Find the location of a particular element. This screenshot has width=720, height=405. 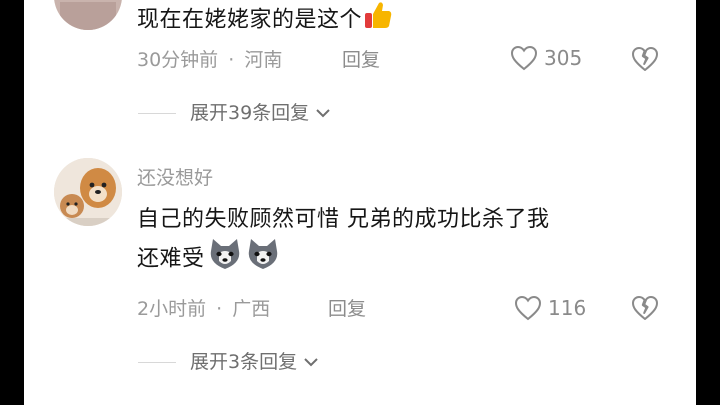

expand-replies-label: 展开39条回复 is located at coordinates (250, 113).